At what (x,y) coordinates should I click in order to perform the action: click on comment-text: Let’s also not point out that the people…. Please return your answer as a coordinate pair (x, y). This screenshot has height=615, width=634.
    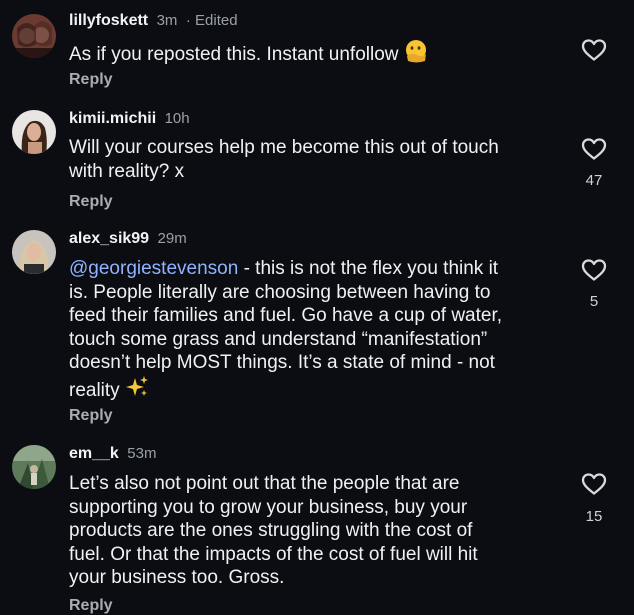
    Looking at the image, I should click on (273, 530).